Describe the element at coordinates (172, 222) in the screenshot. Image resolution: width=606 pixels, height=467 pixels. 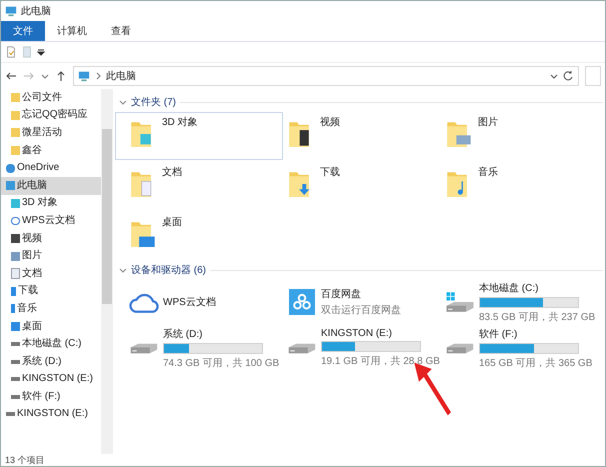
I see `folder-name: 桌面` at that location.